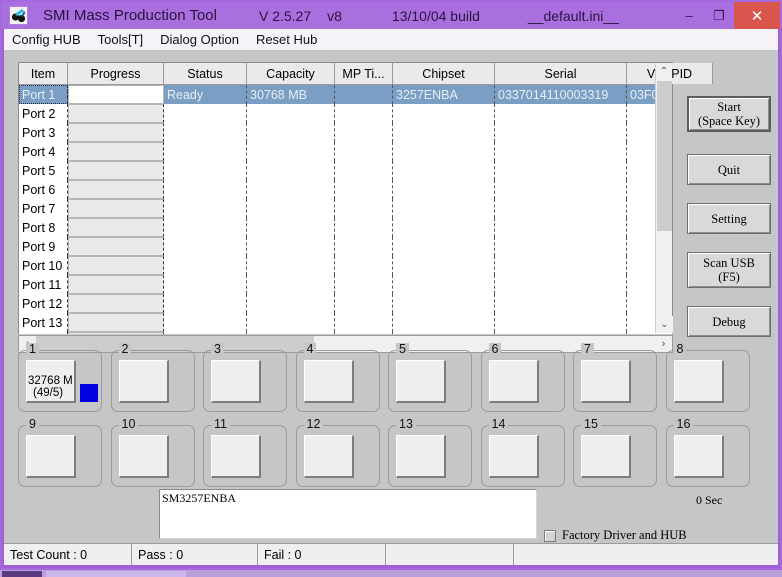  Describe the element at coordinates (287, 39) in the screenshot. I see `menu-item-reset-hub: Reset Hub` at that location.